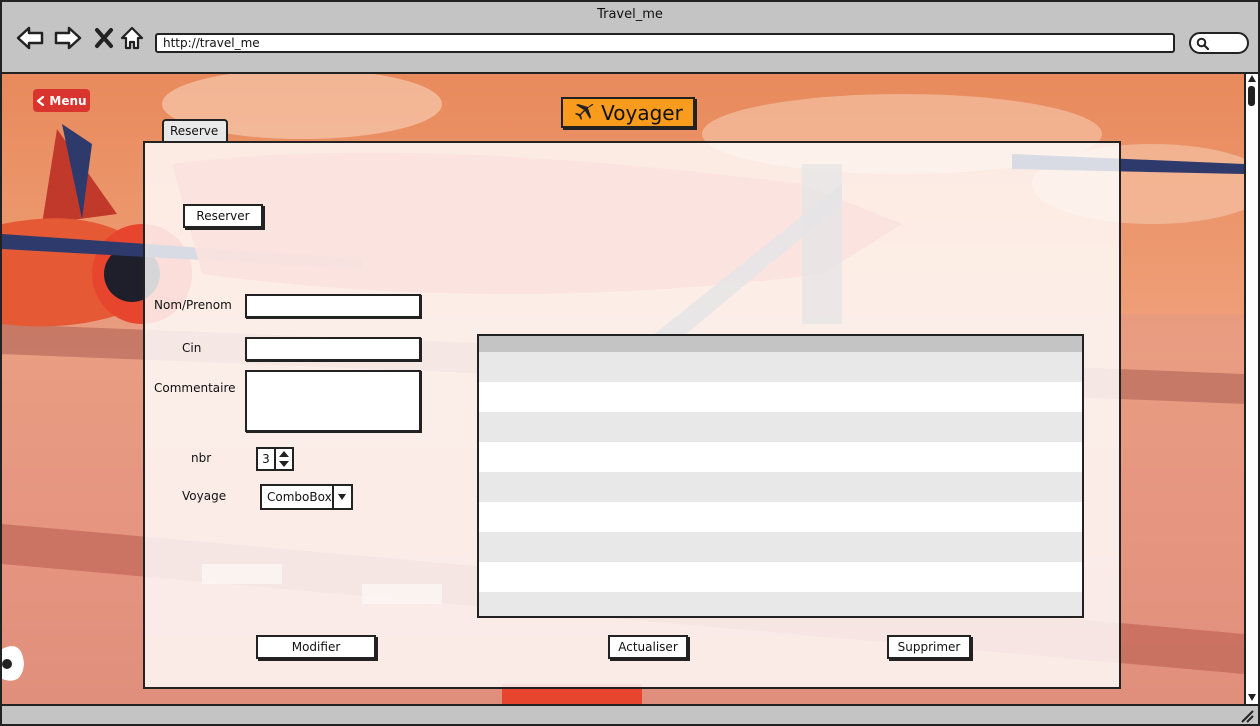  Describe the element at coordinates (648, 647) in the screenshot. I see `actualiser-button: Actualiser` at that location.